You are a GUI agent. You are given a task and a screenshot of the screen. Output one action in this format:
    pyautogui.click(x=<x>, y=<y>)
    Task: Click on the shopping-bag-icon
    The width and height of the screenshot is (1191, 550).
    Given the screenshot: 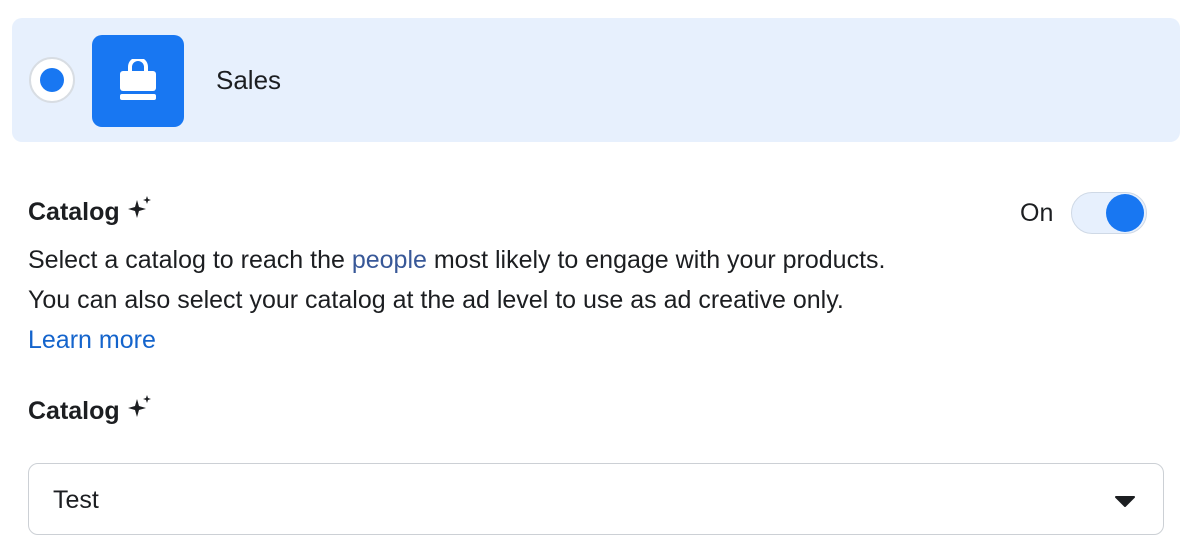 What is the action you would take?
    pyautogui.click(x=138, y=79)
    